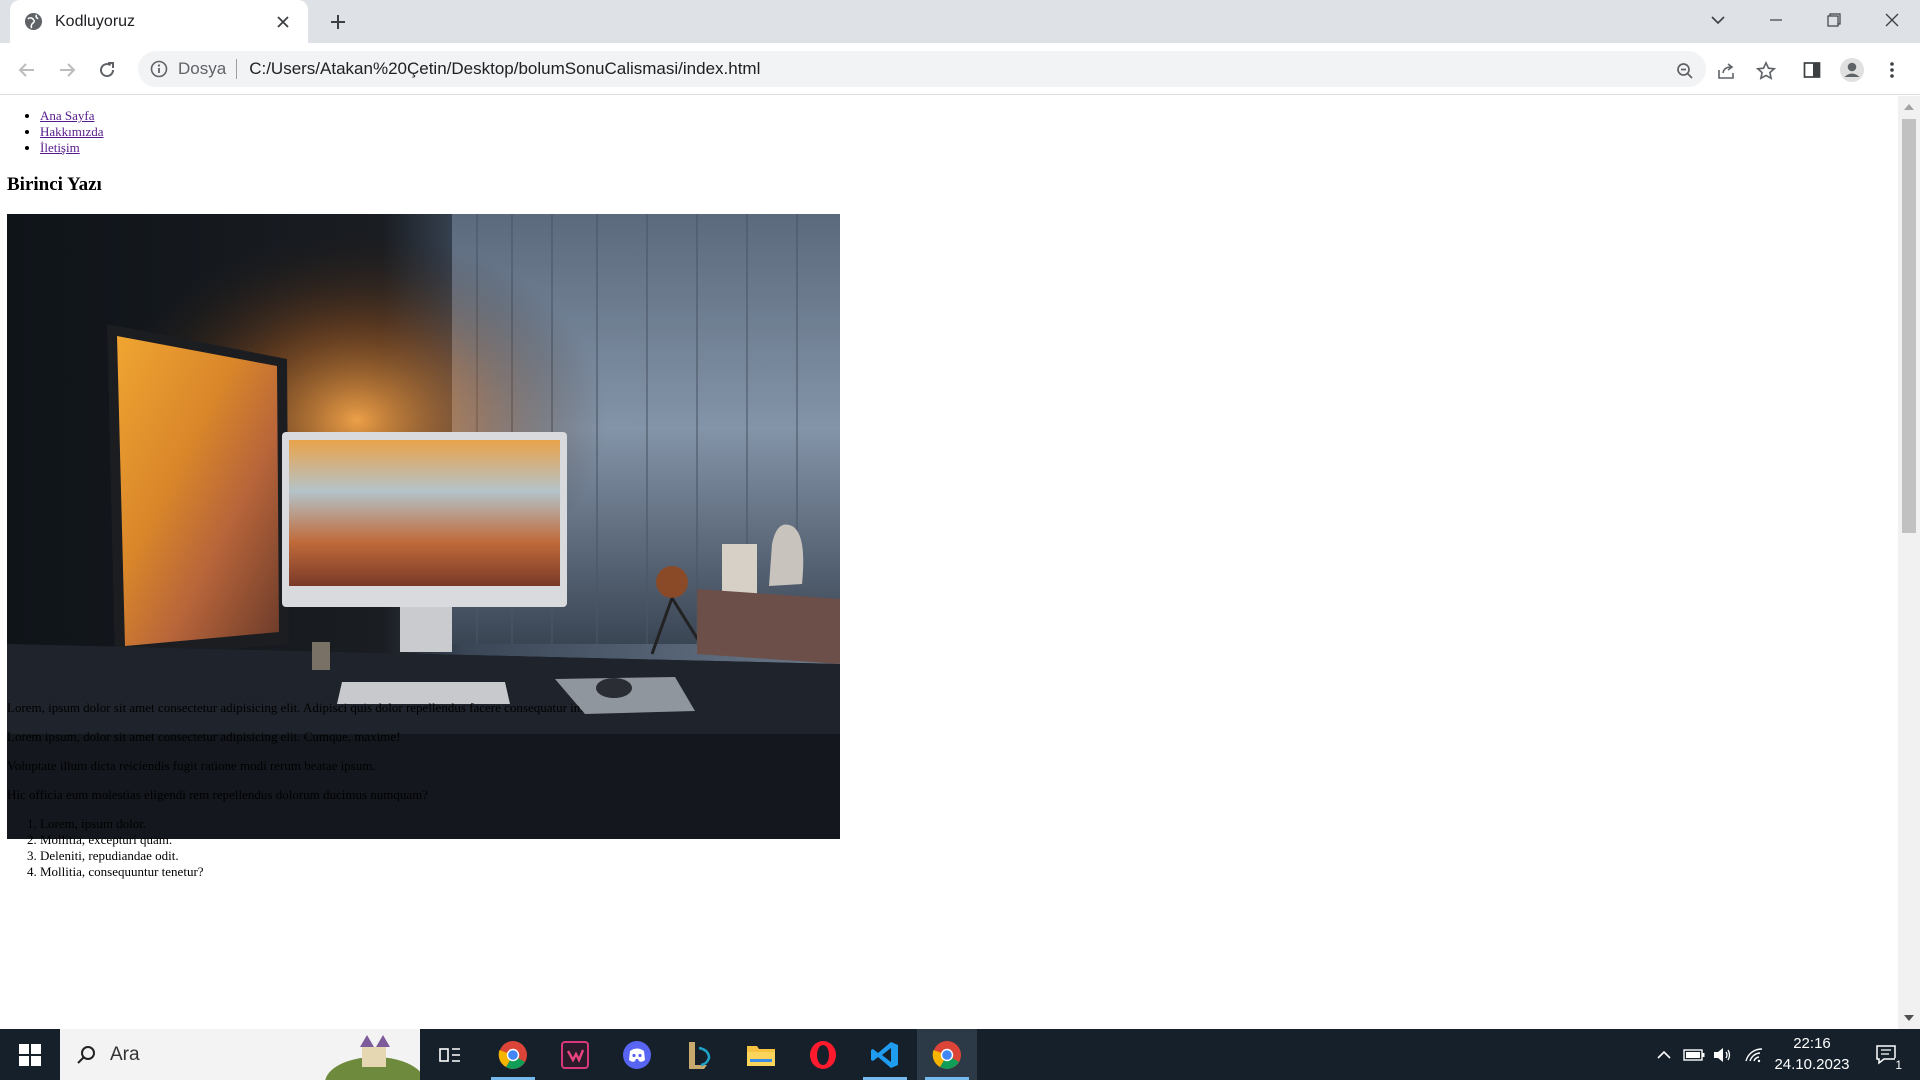 The width and height of the screenshot is (1920, 1080). I want to click on close-window-button, so click(1892, 20).